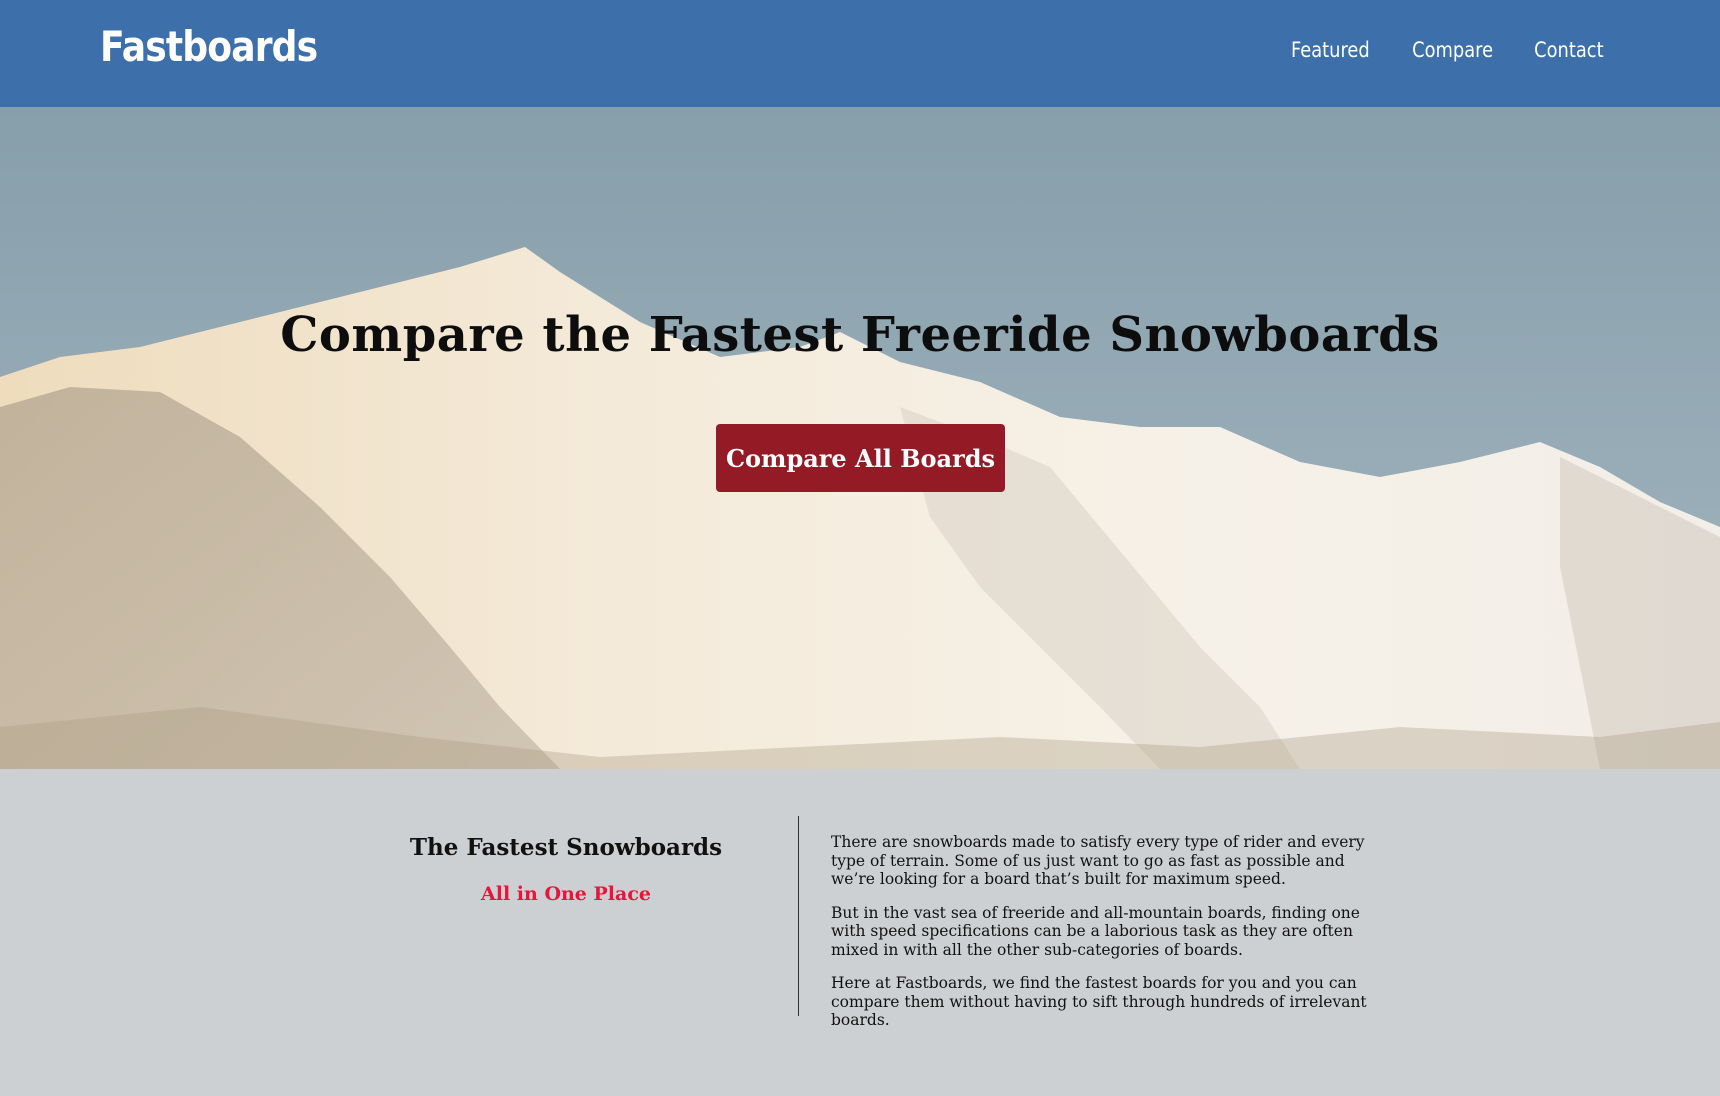  I want to click on vertical-divider, so click(798, 916).